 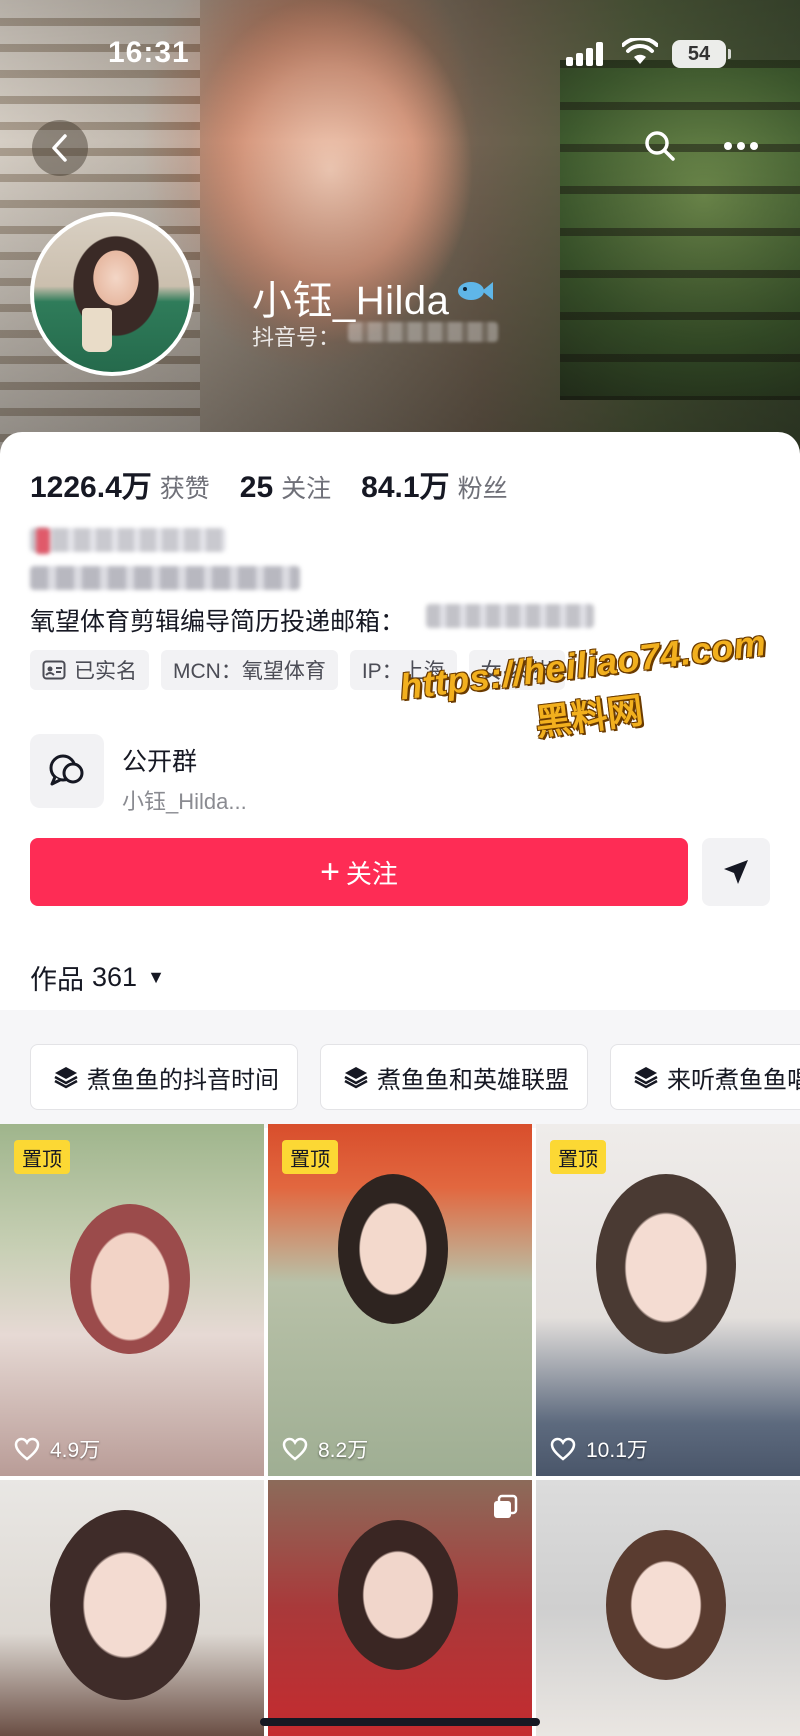 I want to click on collections-row: 煮鱼鱼的抖音时间 煮鱼鱼和英雄联盟 来听煮鱼鱼唱, so click(x=400, y=1069).